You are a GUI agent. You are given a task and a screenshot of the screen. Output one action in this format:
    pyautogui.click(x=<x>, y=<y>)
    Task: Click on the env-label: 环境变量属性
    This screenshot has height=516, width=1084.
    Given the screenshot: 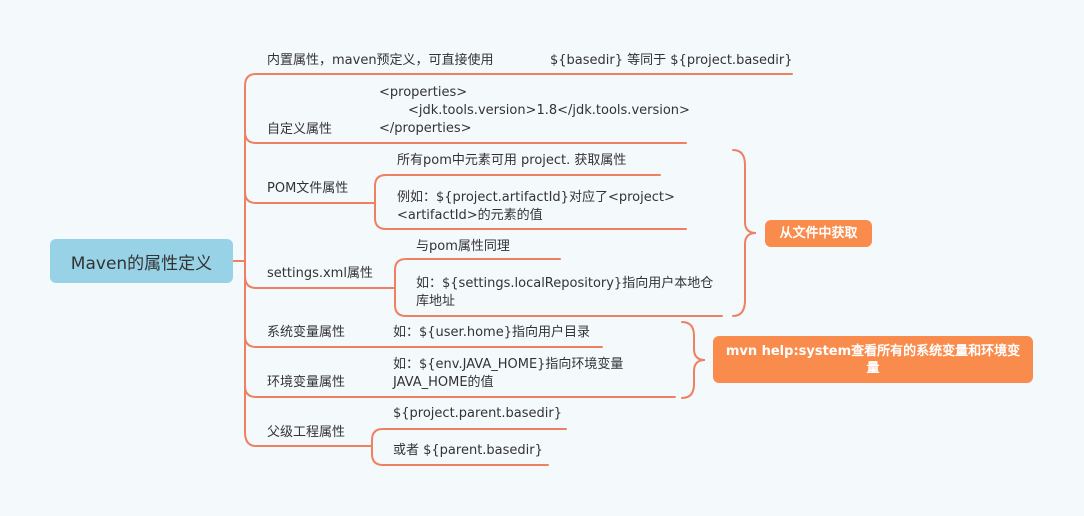 What is the action you would take?
    pyautogui.click(x=306, y=383)
    